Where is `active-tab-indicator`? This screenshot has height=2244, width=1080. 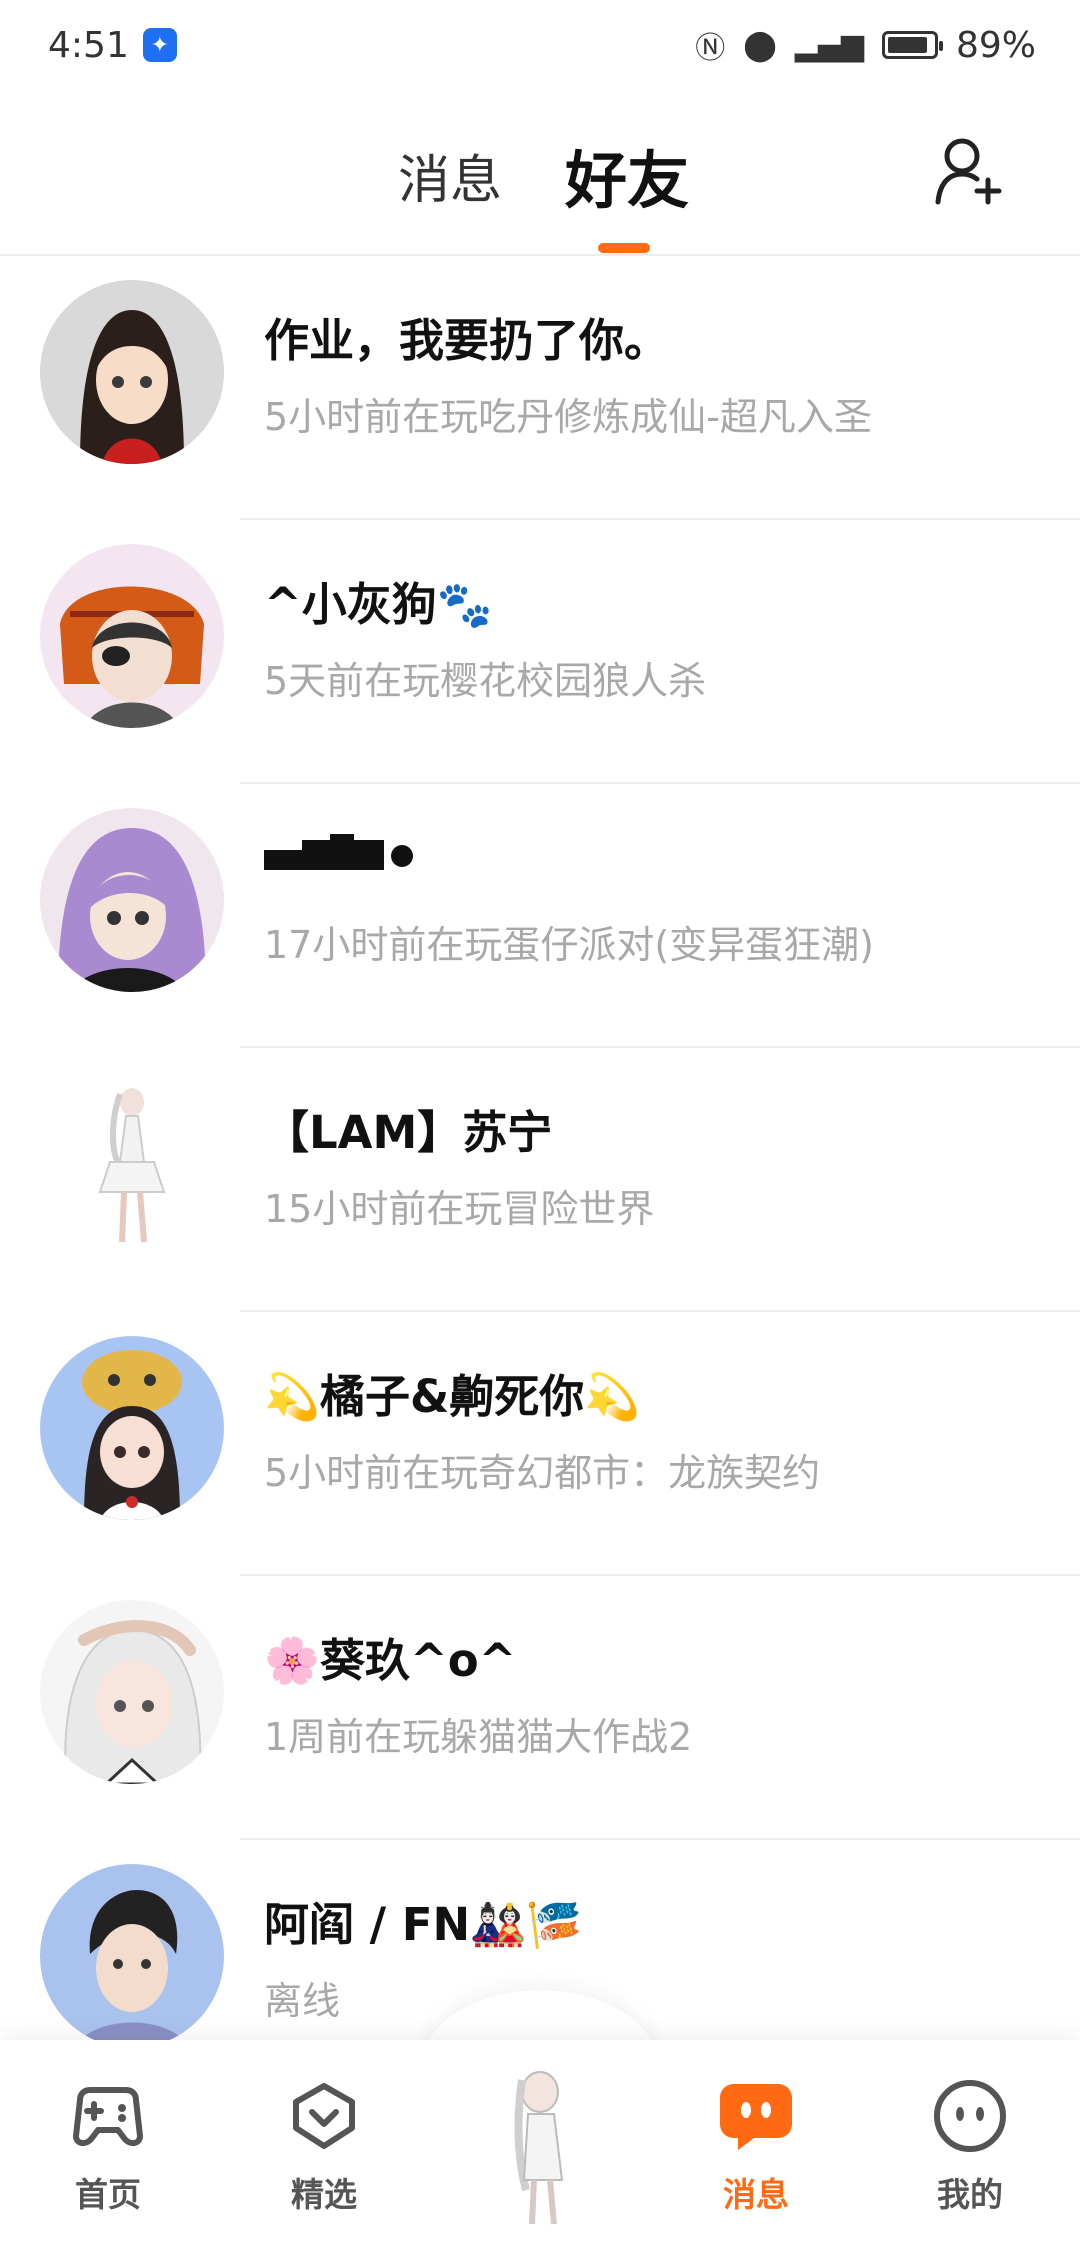 active-tab-indicator is located at coordinates (624, 248).